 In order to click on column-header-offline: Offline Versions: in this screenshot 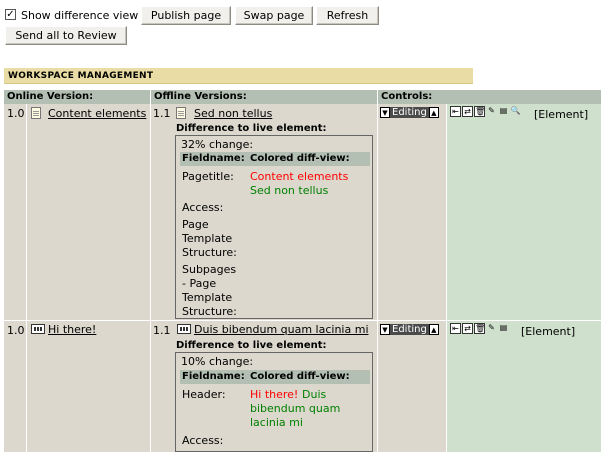, I will do `click(264, 97)`.